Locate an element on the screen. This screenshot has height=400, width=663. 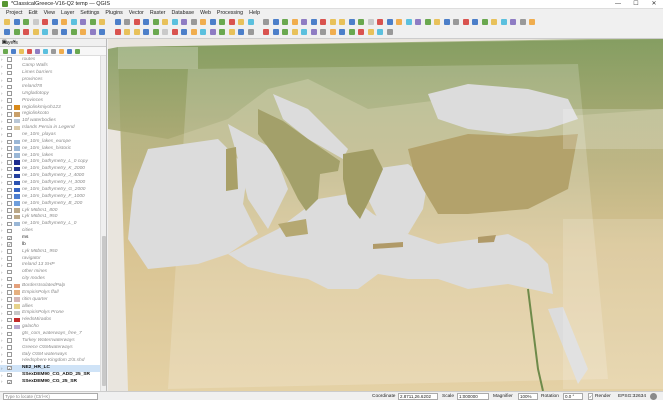
coordinate-field: 2.8711,26.6202 is located at coordinates (418, 396).